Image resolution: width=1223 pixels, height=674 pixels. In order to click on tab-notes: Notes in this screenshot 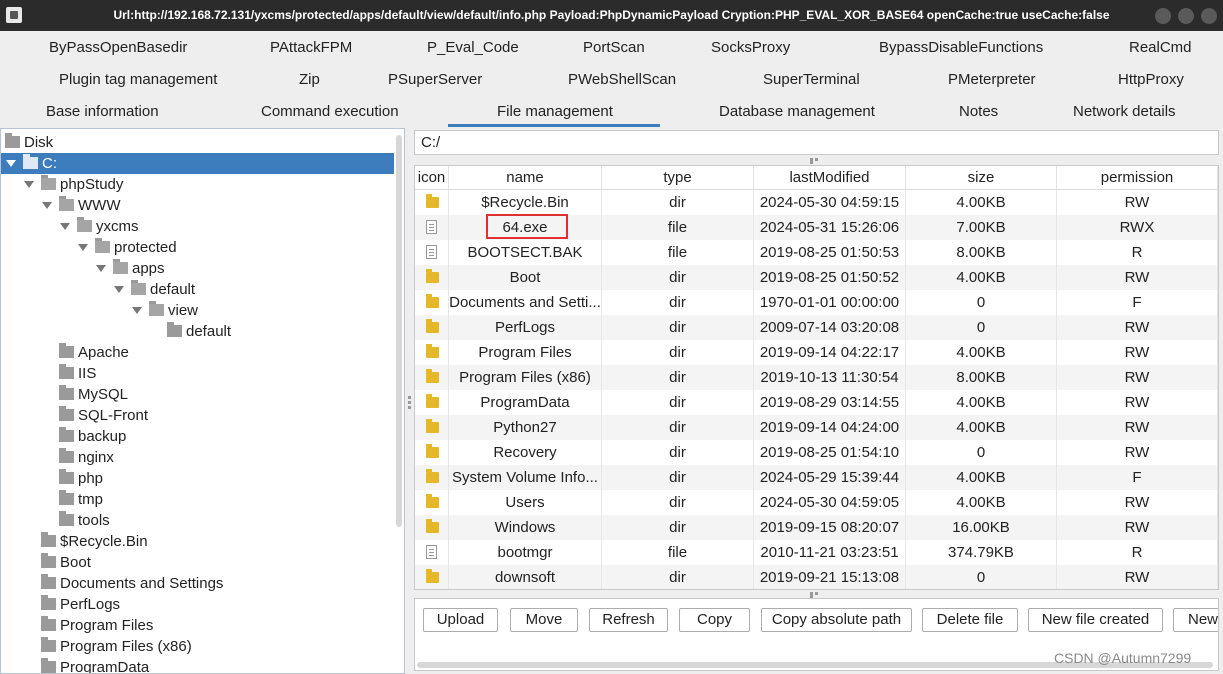, I will do `click(978, 111)`.